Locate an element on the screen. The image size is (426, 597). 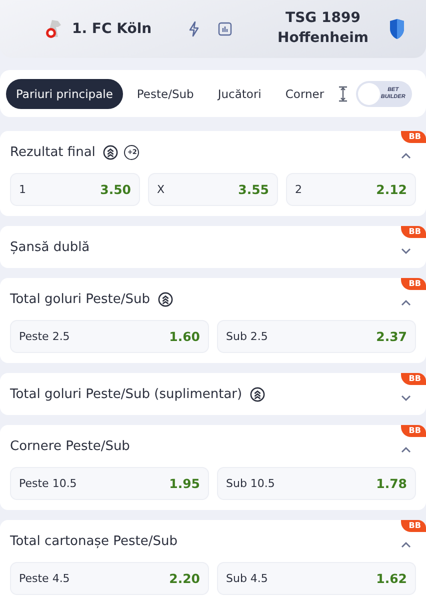
odds-button: Peste 2.5 1.60 is located at coordinates (109, 336).